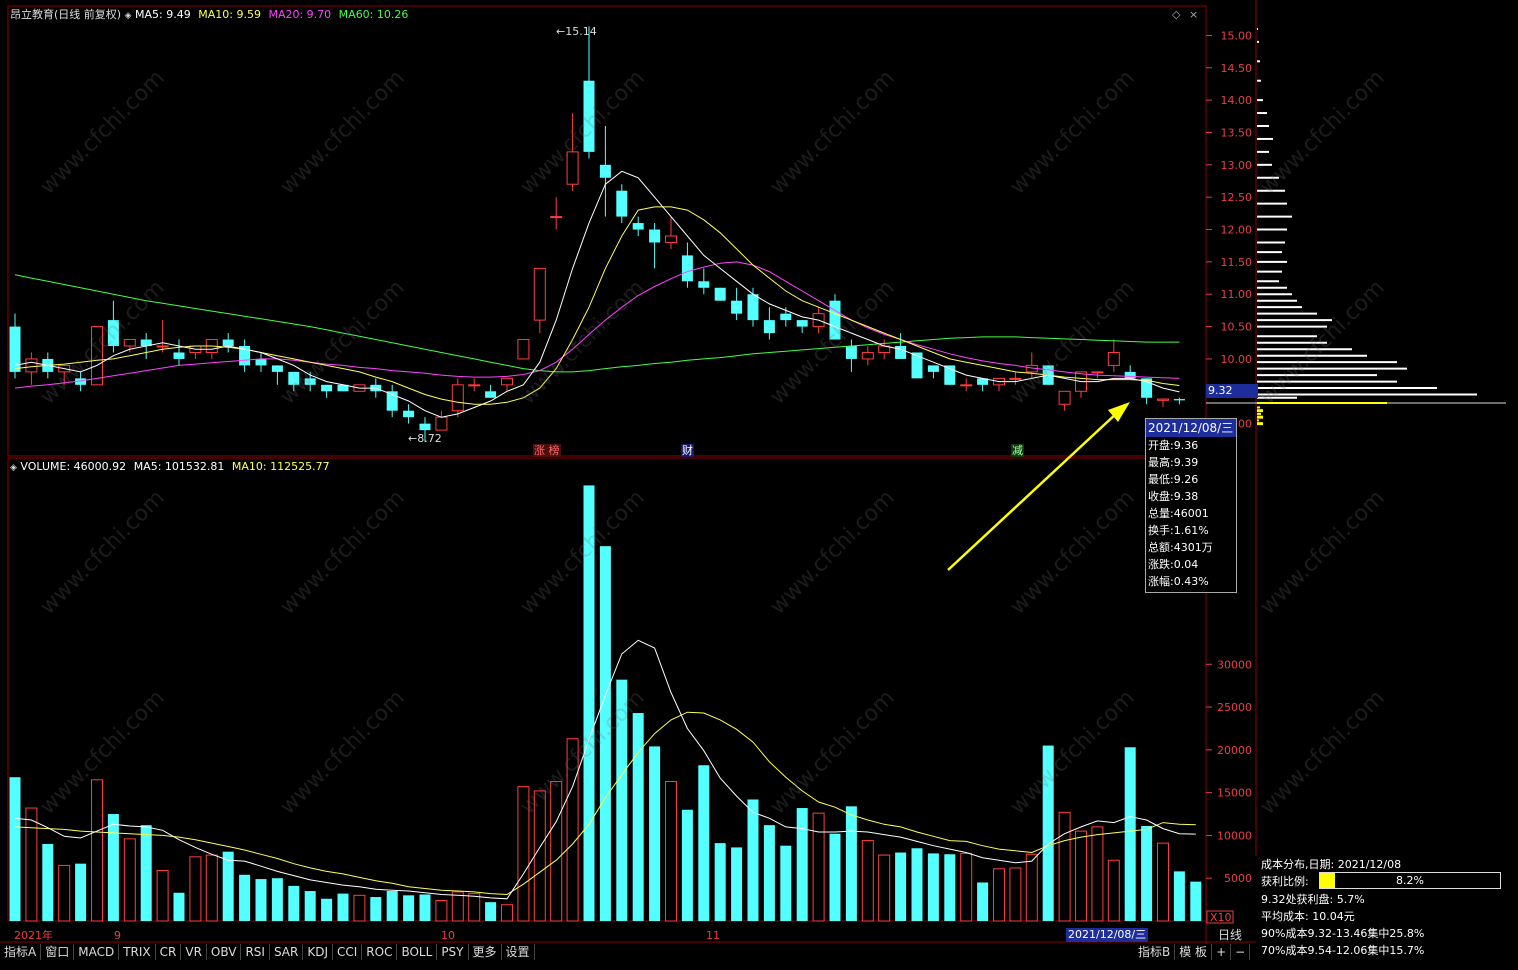 This screenshot has width=1518, height=970. What do you see at coordinates (194, 952) in the screenshot?
I see `tab-vr: VR` at bounding box center [194, 952].